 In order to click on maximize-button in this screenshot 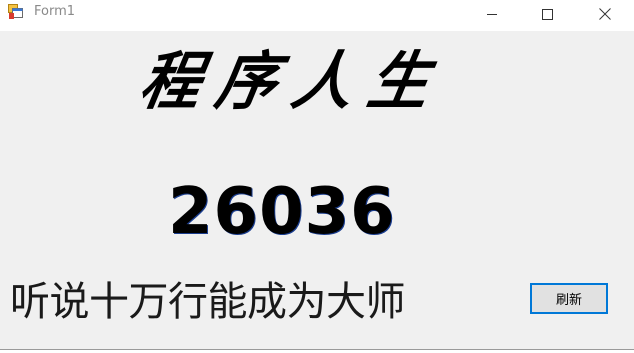, I will do `click(547, 14)`.